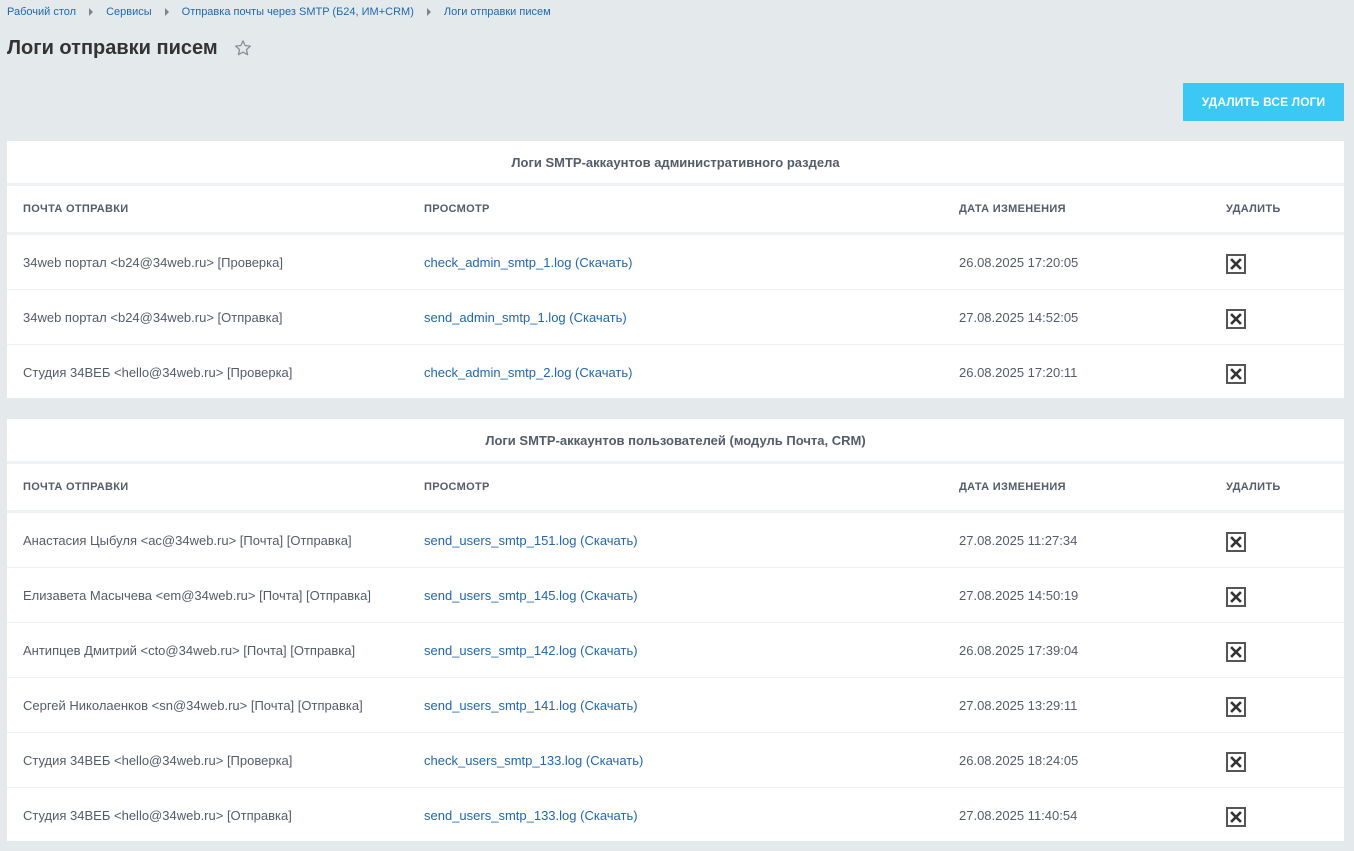 The image size is (1354, 851). Describe the element at coordinates (503, 760) in the screenshot. I see `log-file-link: check_users_smtp_133.log` at that location.